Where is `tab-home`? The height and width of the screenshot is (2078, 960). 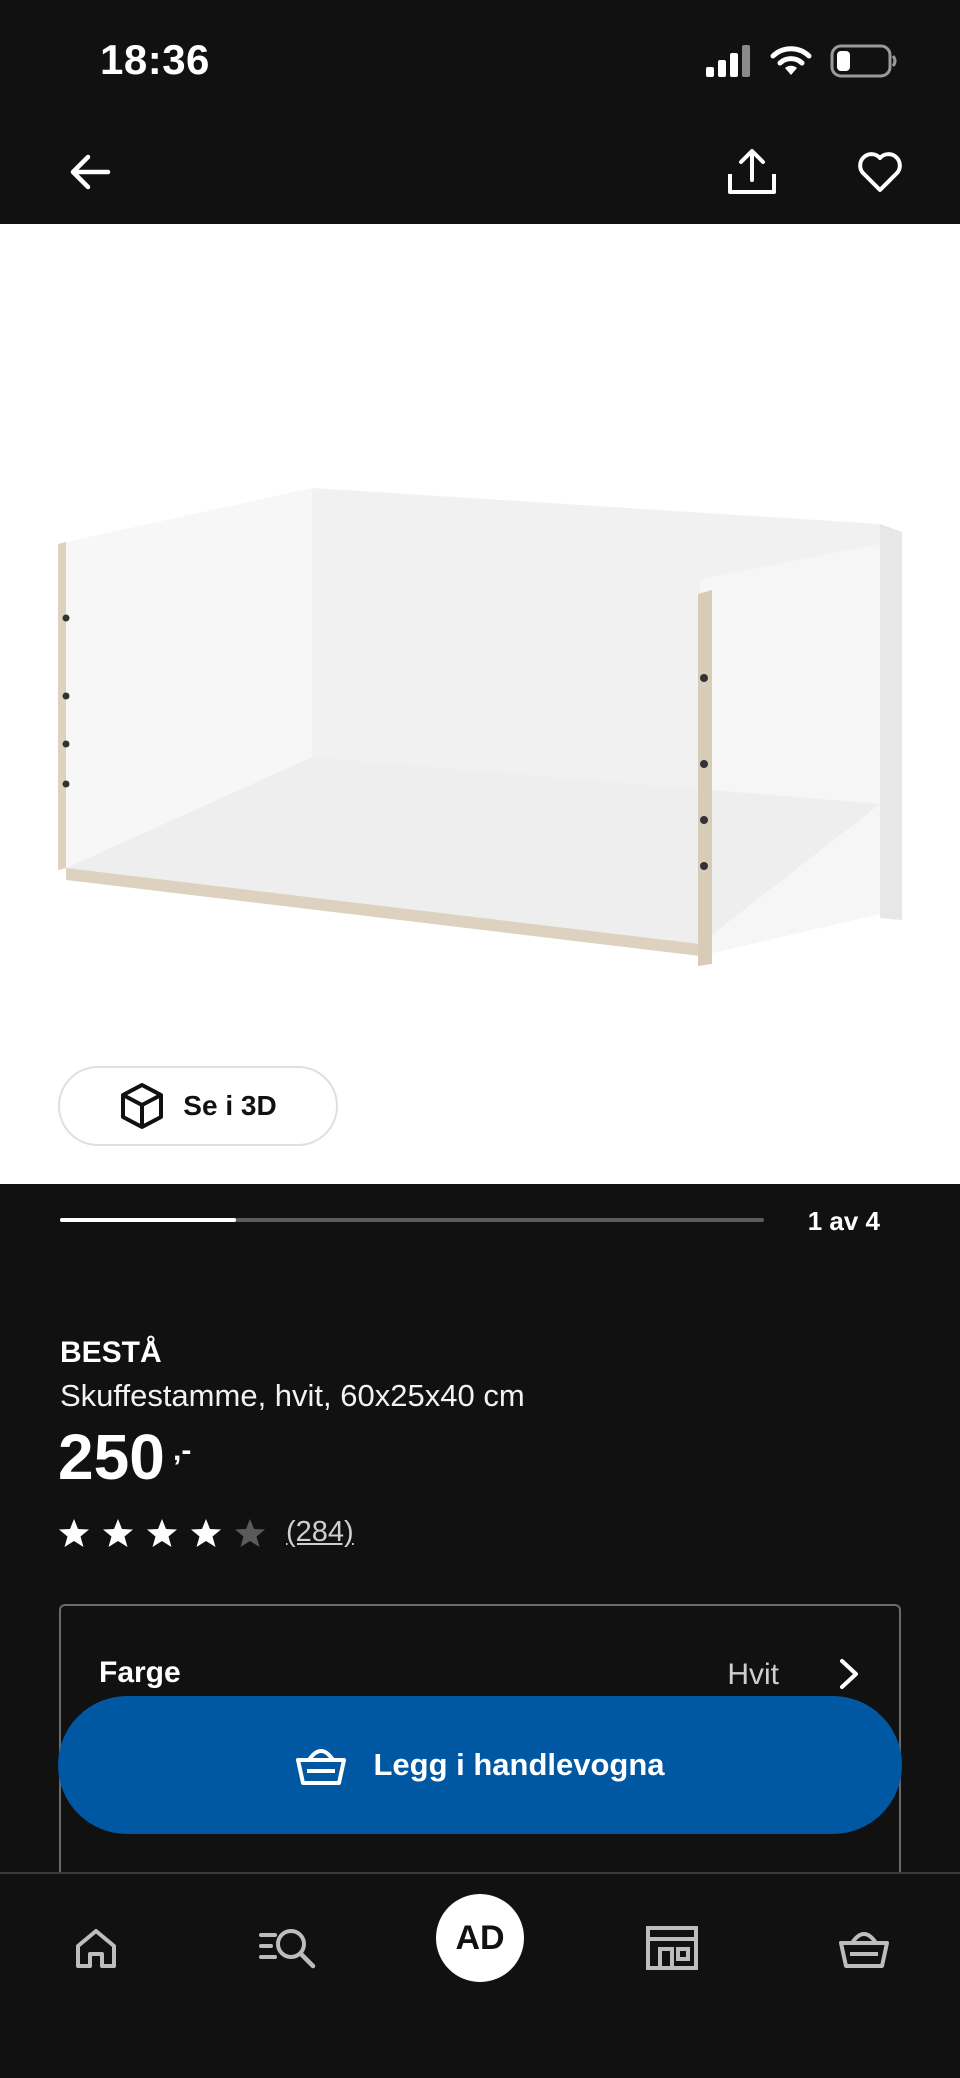 tab-home is located at coordinates (96, 1948).